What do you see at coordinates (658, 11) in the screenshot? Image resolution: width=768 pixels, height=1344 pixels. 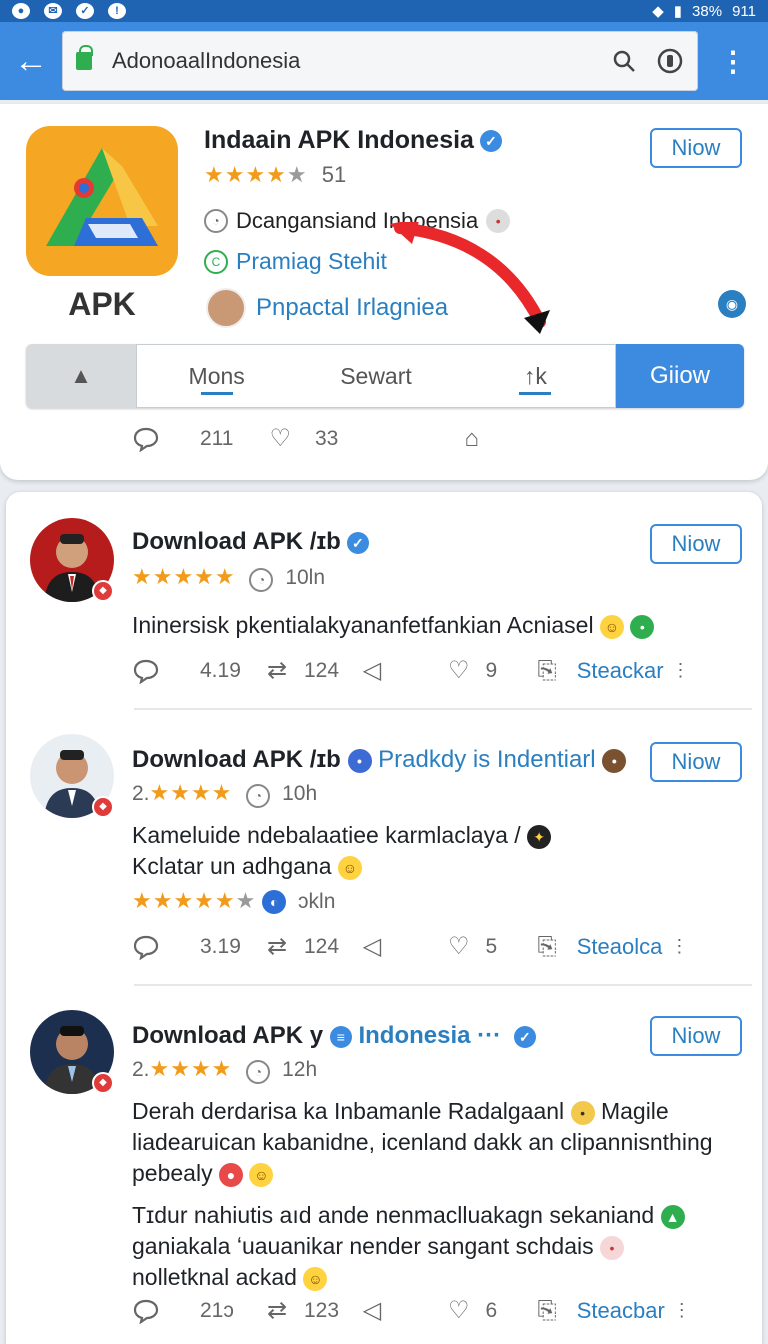 I see `wifi-icon: ◆` at bounding box center [658, 11].